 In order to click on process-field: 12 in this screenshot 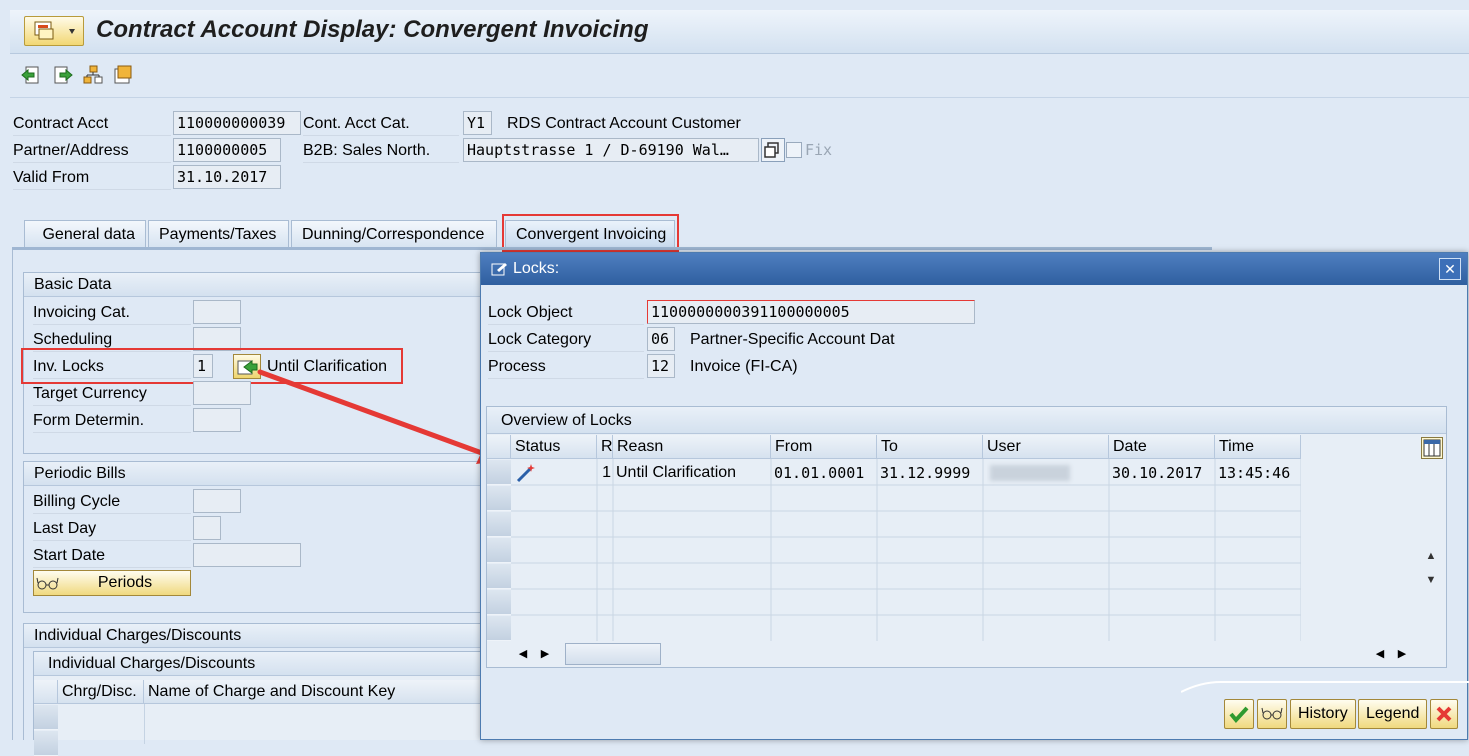, I will do `click(661, 366)`.